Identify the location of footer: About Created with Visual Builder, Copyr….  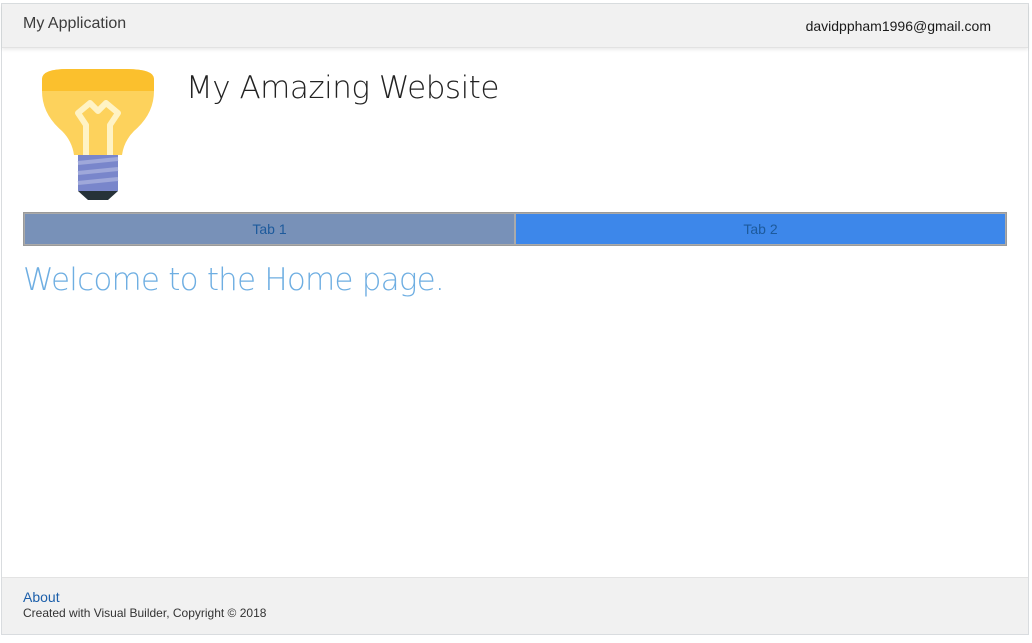
(515, 605).